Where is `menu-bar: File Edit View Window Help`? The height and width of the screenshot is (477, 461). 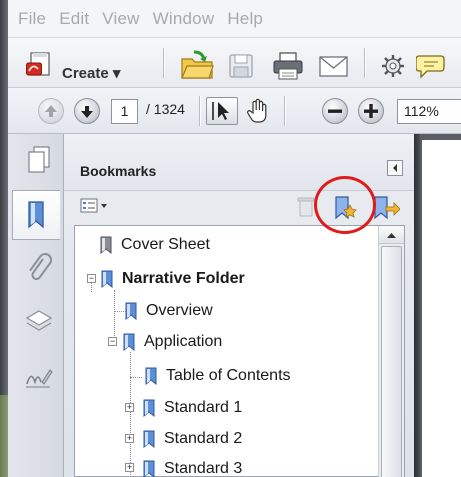
menu-bar: File Edit View Window Help is located at coordinates (234, 19).